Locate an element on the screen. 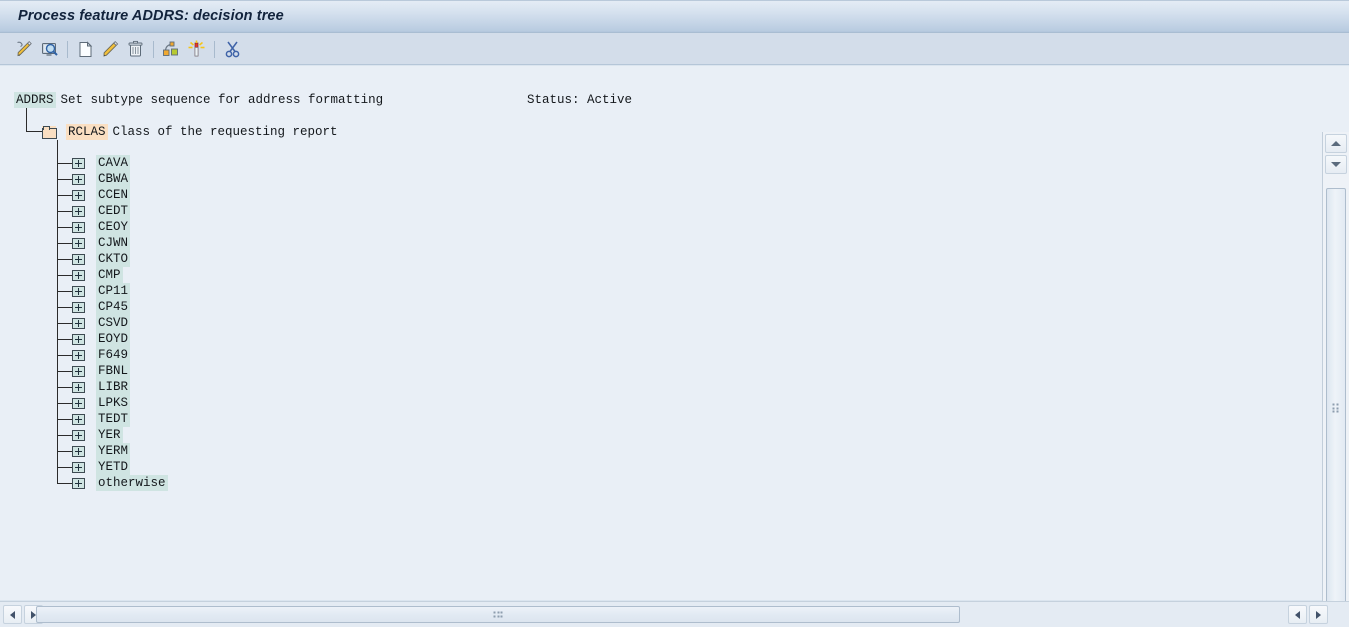  insert-node-icon is located at coordinates (171, 49).